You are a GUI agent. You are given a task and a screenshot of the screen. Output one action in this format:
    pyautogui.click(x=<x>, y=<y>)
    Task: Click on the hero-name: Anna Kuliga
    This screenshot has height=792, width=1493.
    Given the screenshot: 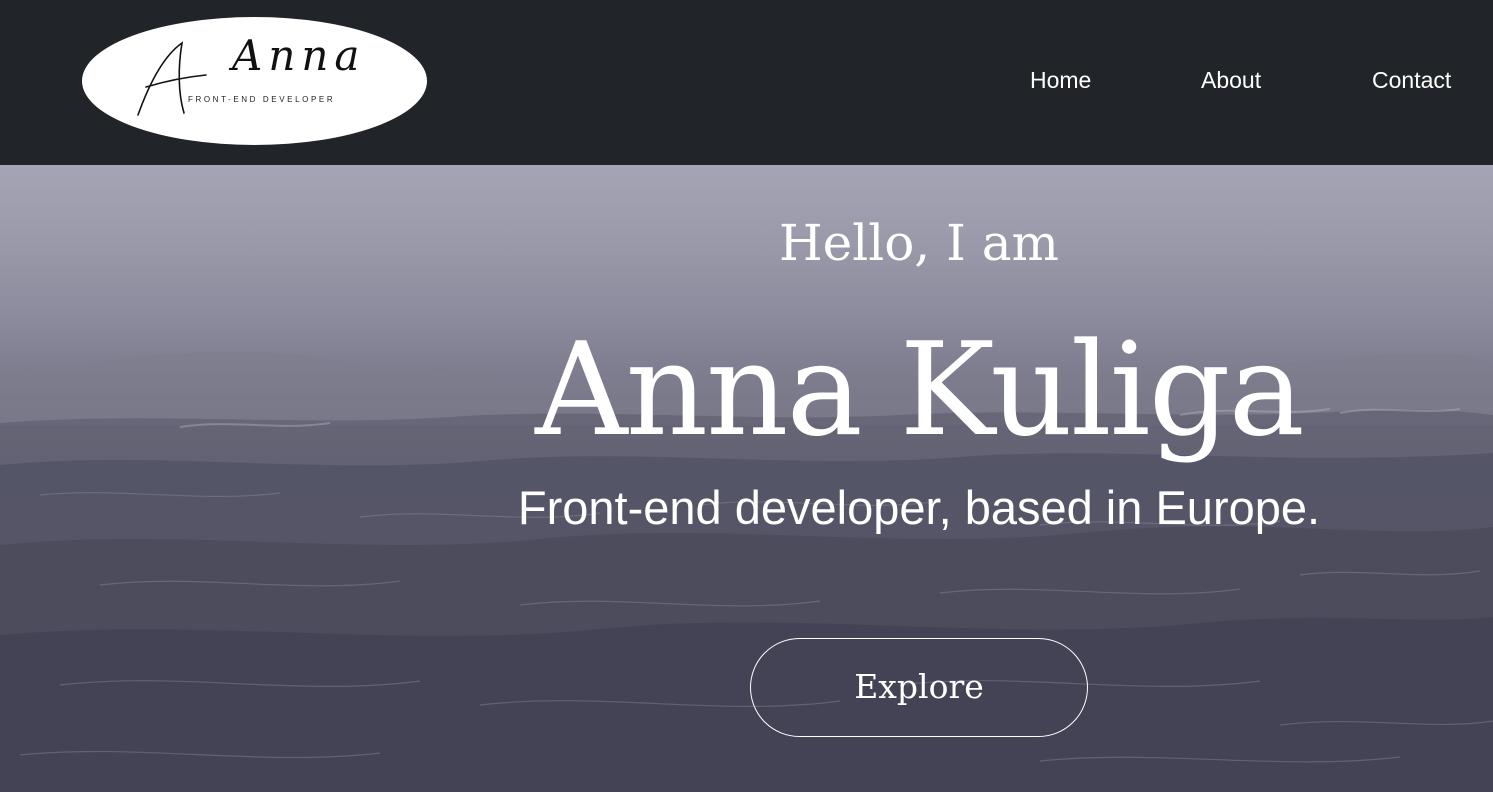 What is the action you would take?
    pyautogui.click(x=920, y=390)
    